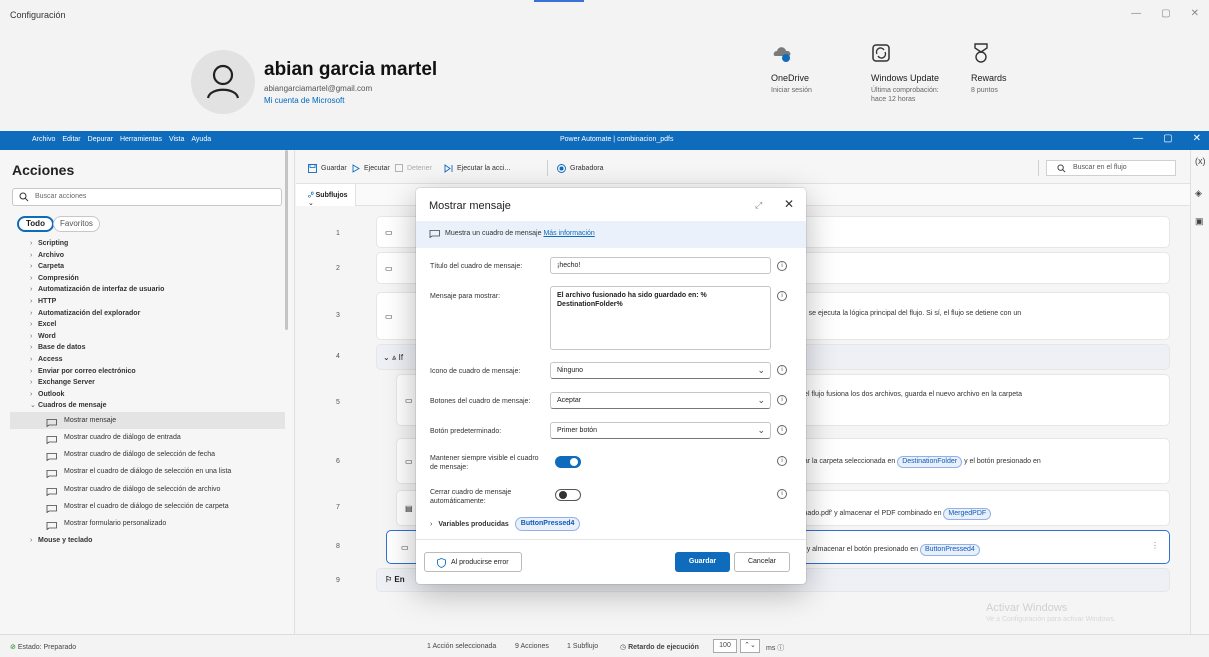  What do you see at coordinates (568, 495) in the screenshot?
I see `autoclose-toggle` at bounding box center [568, 495].